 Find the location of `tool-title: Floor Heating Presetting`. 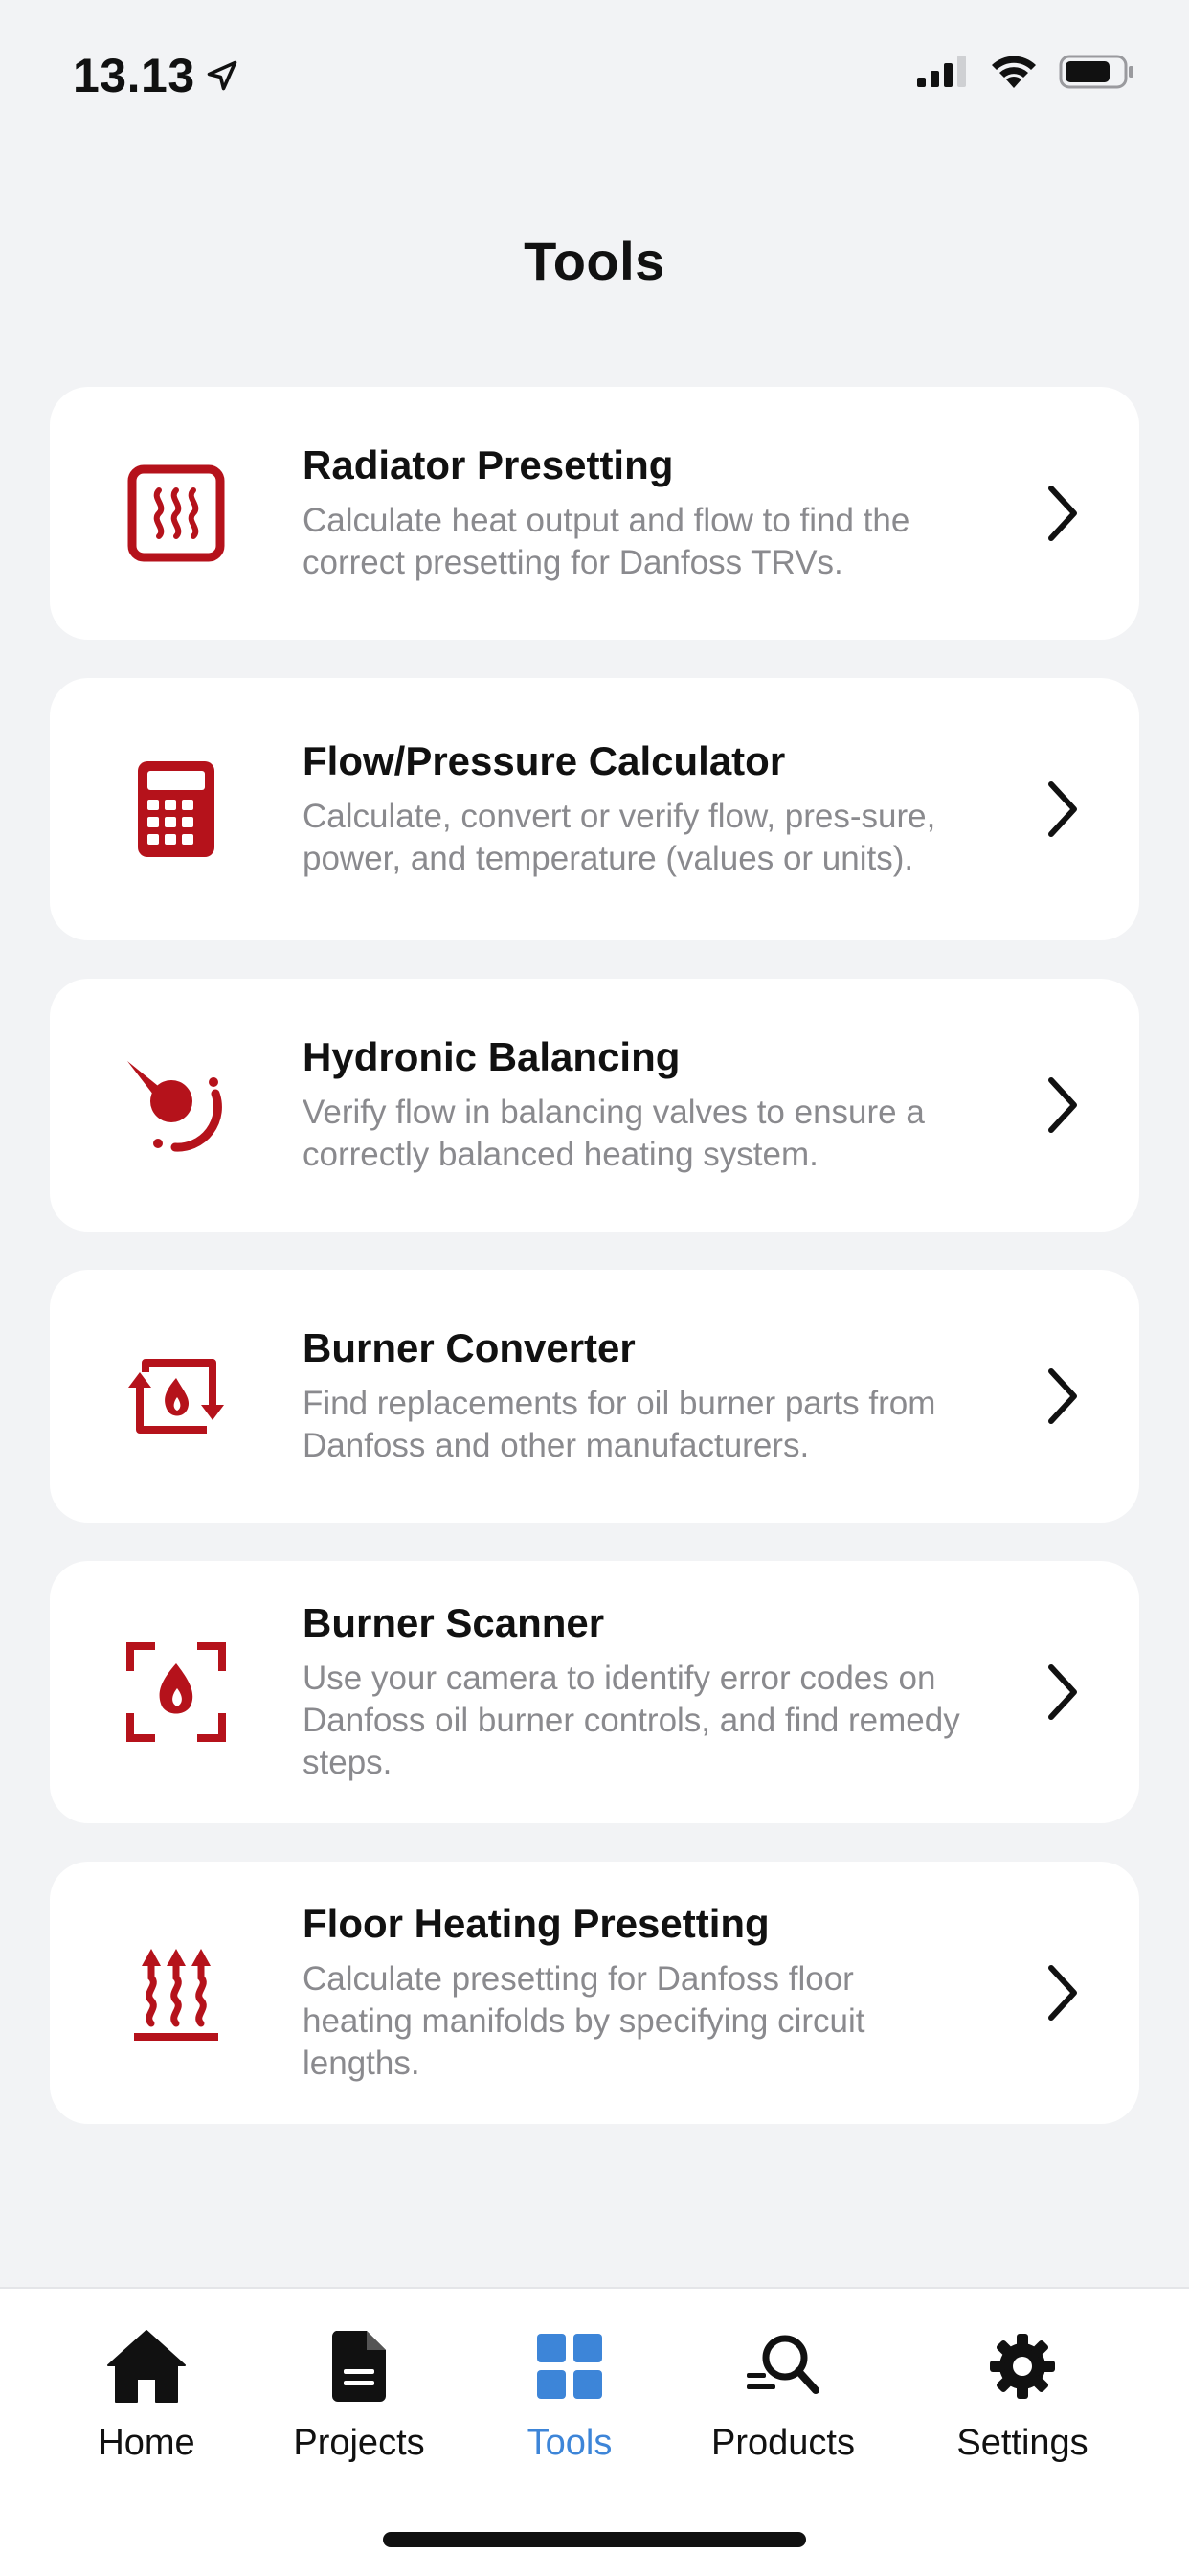

tool-title: Floor Heating Presetting is located at coordinates (536, 1923).